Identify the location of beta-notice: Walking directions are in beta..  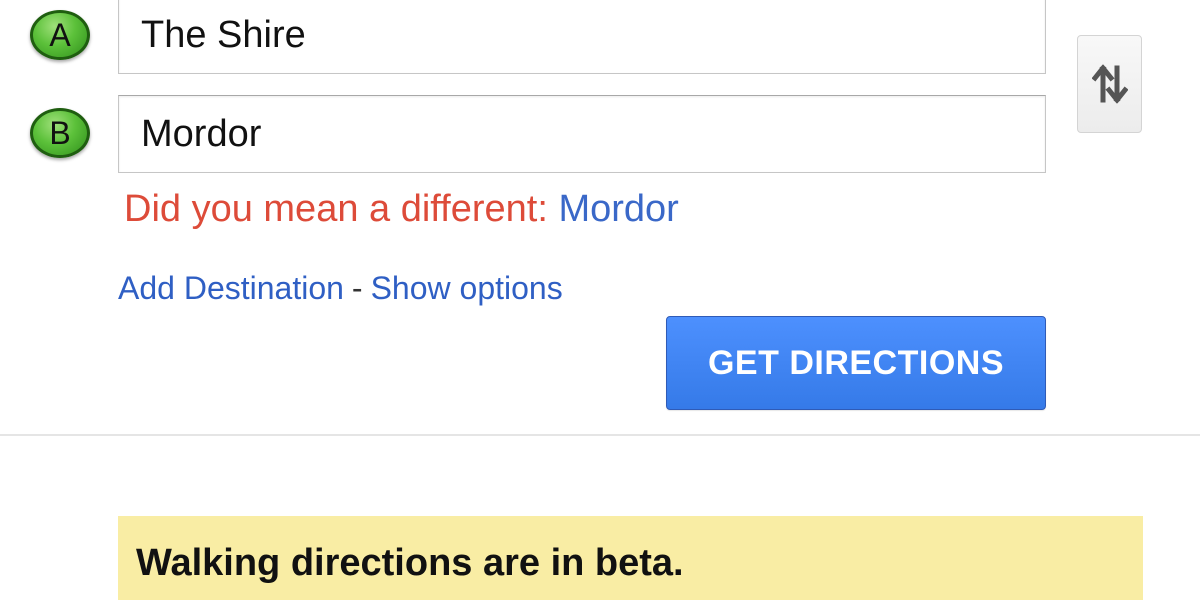
(630, 558).